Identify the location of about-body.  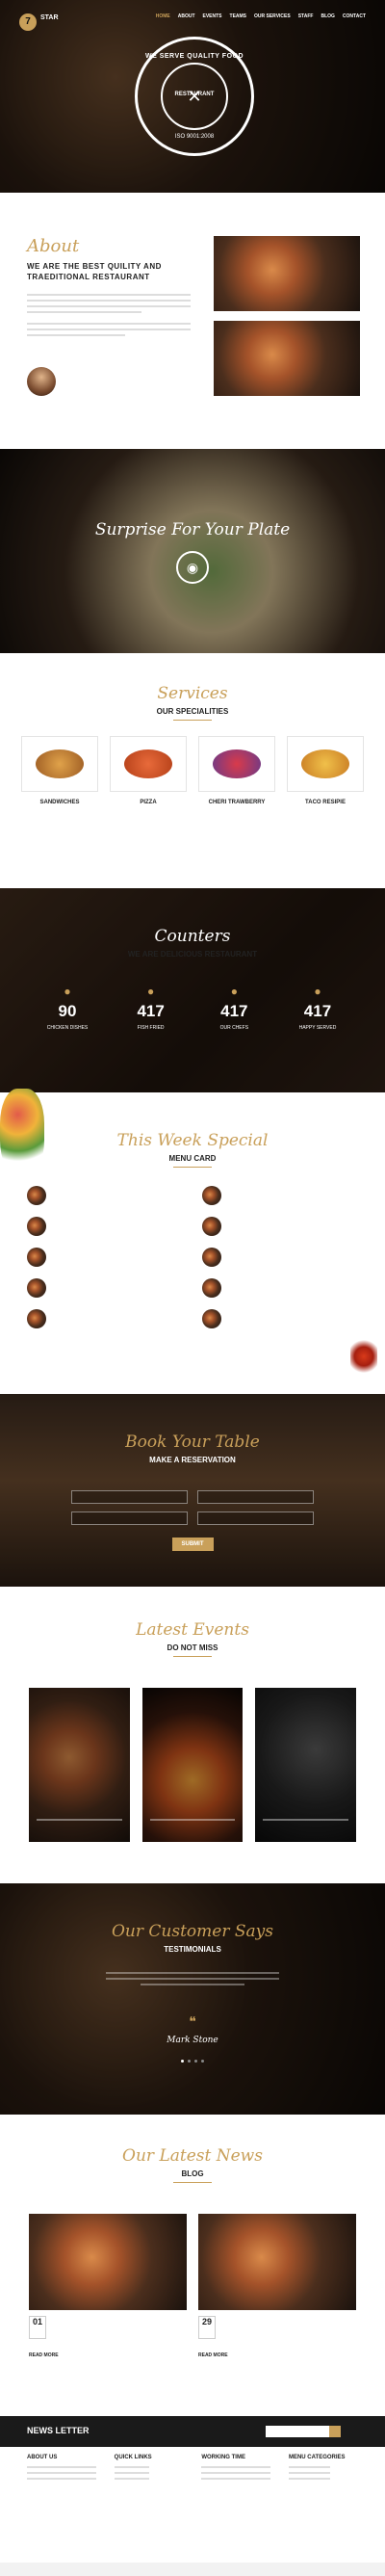
(109, 317).